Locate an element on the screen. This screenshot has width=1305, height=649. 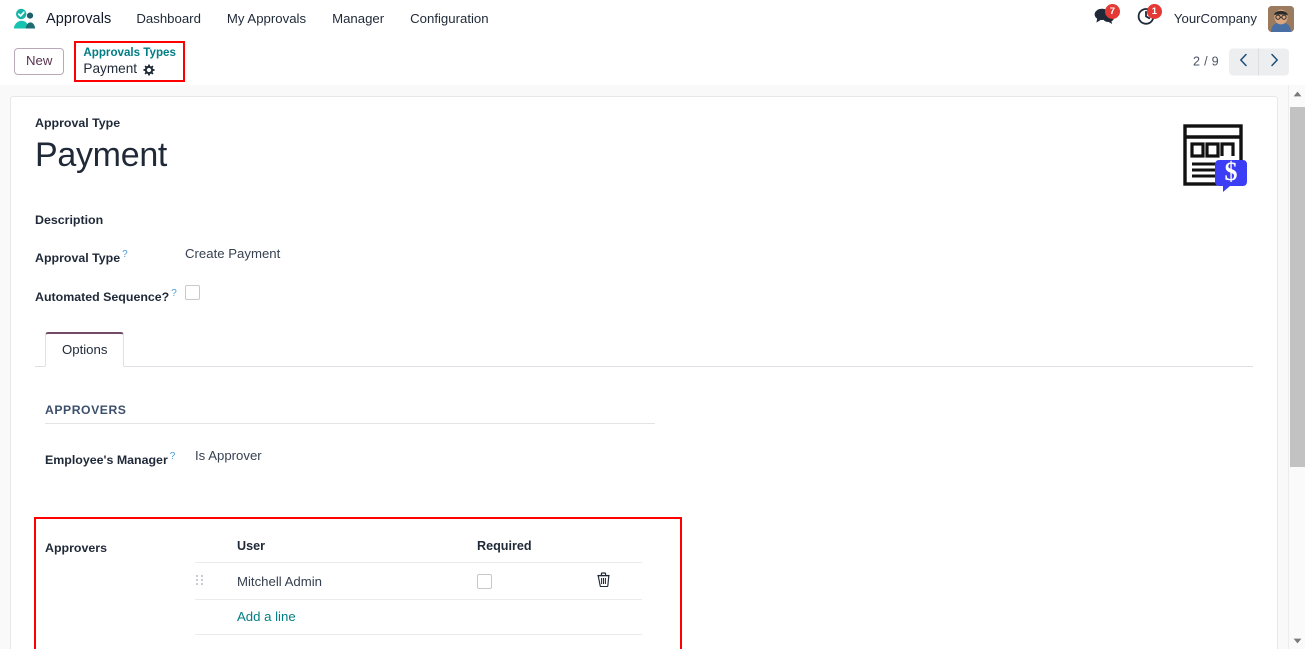
approver-required-cell is located at coordinates (537, 581).